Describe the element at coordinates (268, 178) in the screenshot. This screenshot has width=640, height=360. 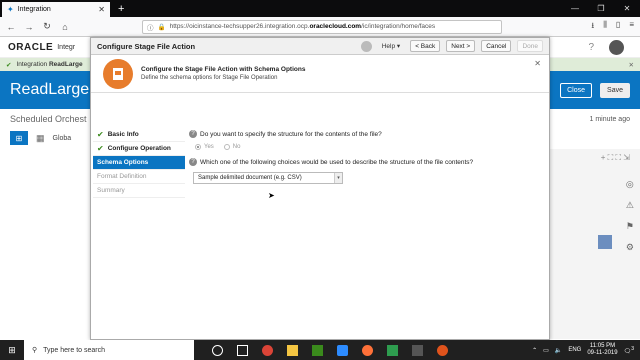
I see `structure-choice-select: Sample delimited document (e.g. CSV) ▾` at that location.